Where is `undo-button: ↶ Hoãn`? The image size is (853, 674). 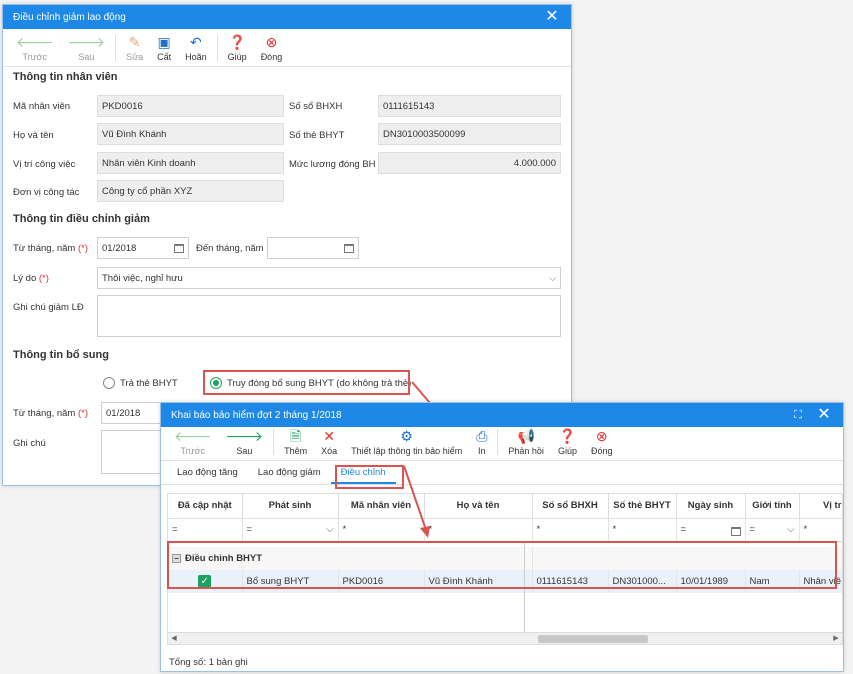 undo-button: ↶ Hoãn is located at coordinates (196, 50).